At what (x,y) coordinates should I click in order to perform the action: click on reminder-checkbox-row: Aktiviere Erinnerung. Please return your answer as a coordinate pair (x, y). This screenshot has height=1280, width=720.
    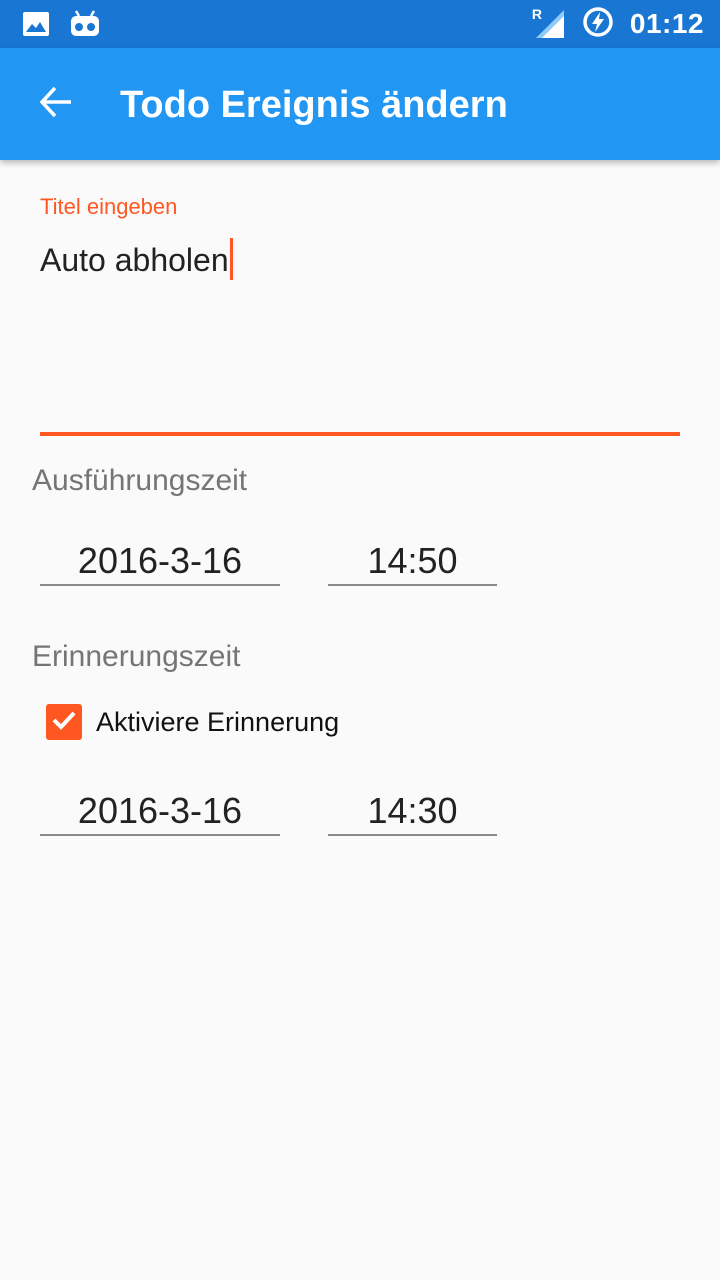
    Looking at the image, I should click on (192, 722).